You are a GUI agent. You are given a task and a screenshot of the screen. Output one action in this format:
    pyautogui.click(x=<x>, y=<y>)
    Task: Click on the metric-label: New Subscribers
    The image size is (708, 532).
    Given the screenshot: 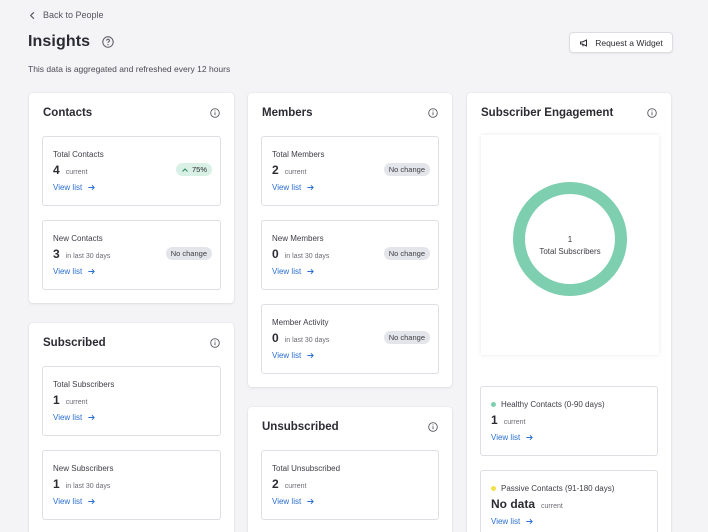 What is the action you would take?
    pyautogui.click(x=83, y=468)
    